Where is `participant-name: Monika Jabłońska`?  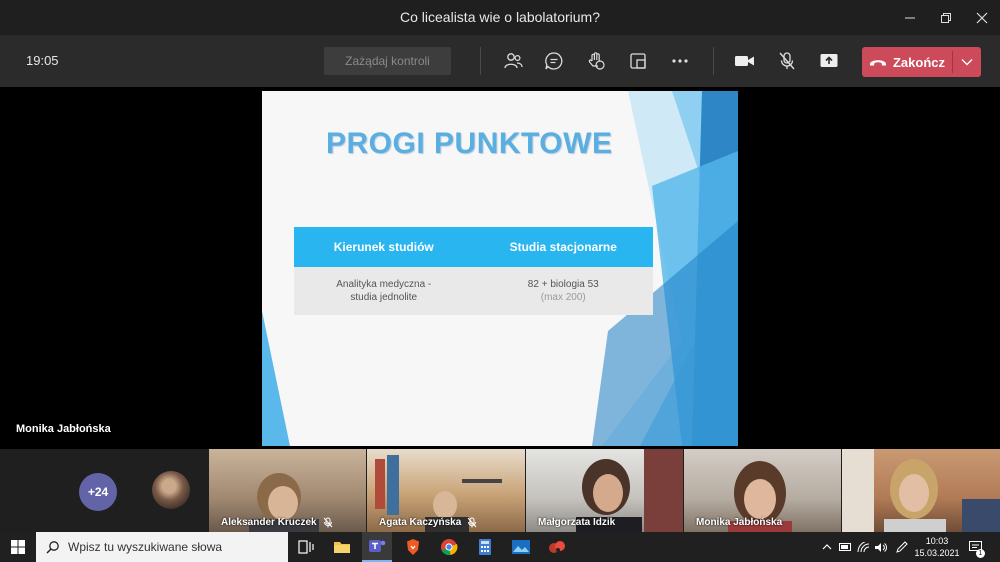 participant-name: Monika Jabłońska is located at coordinates (739, 522).